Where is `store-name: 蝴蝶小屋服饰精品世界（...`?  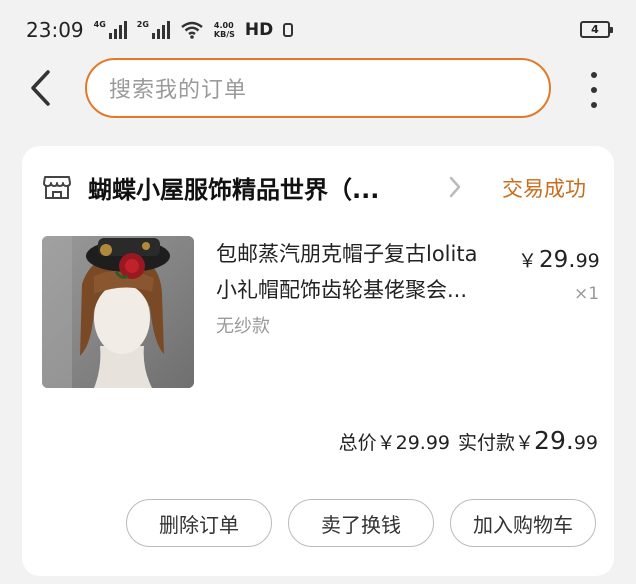 store-name: 蝴蝶小屋服饰精品世界（... is located at coordinates (233, 187).